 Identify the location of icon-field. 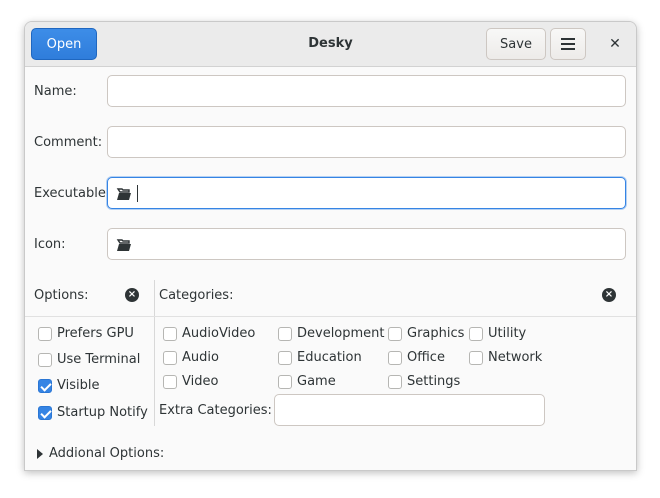
(366, 244).